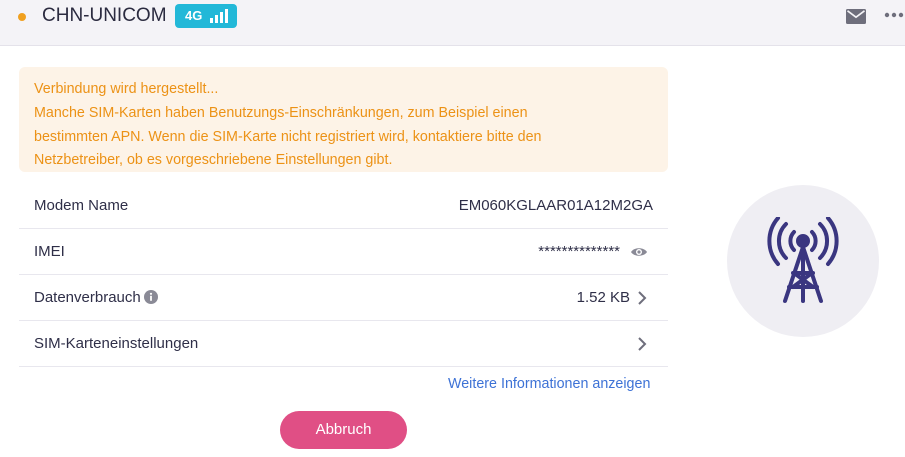 Image resolution: width=905 pixels, height=457 pixels. What do you see at coordinates (343, 344) in the screenshot?
I see `sim-settings-row: SIM-Karteneinstellungen` at bounding box center [343, 344].